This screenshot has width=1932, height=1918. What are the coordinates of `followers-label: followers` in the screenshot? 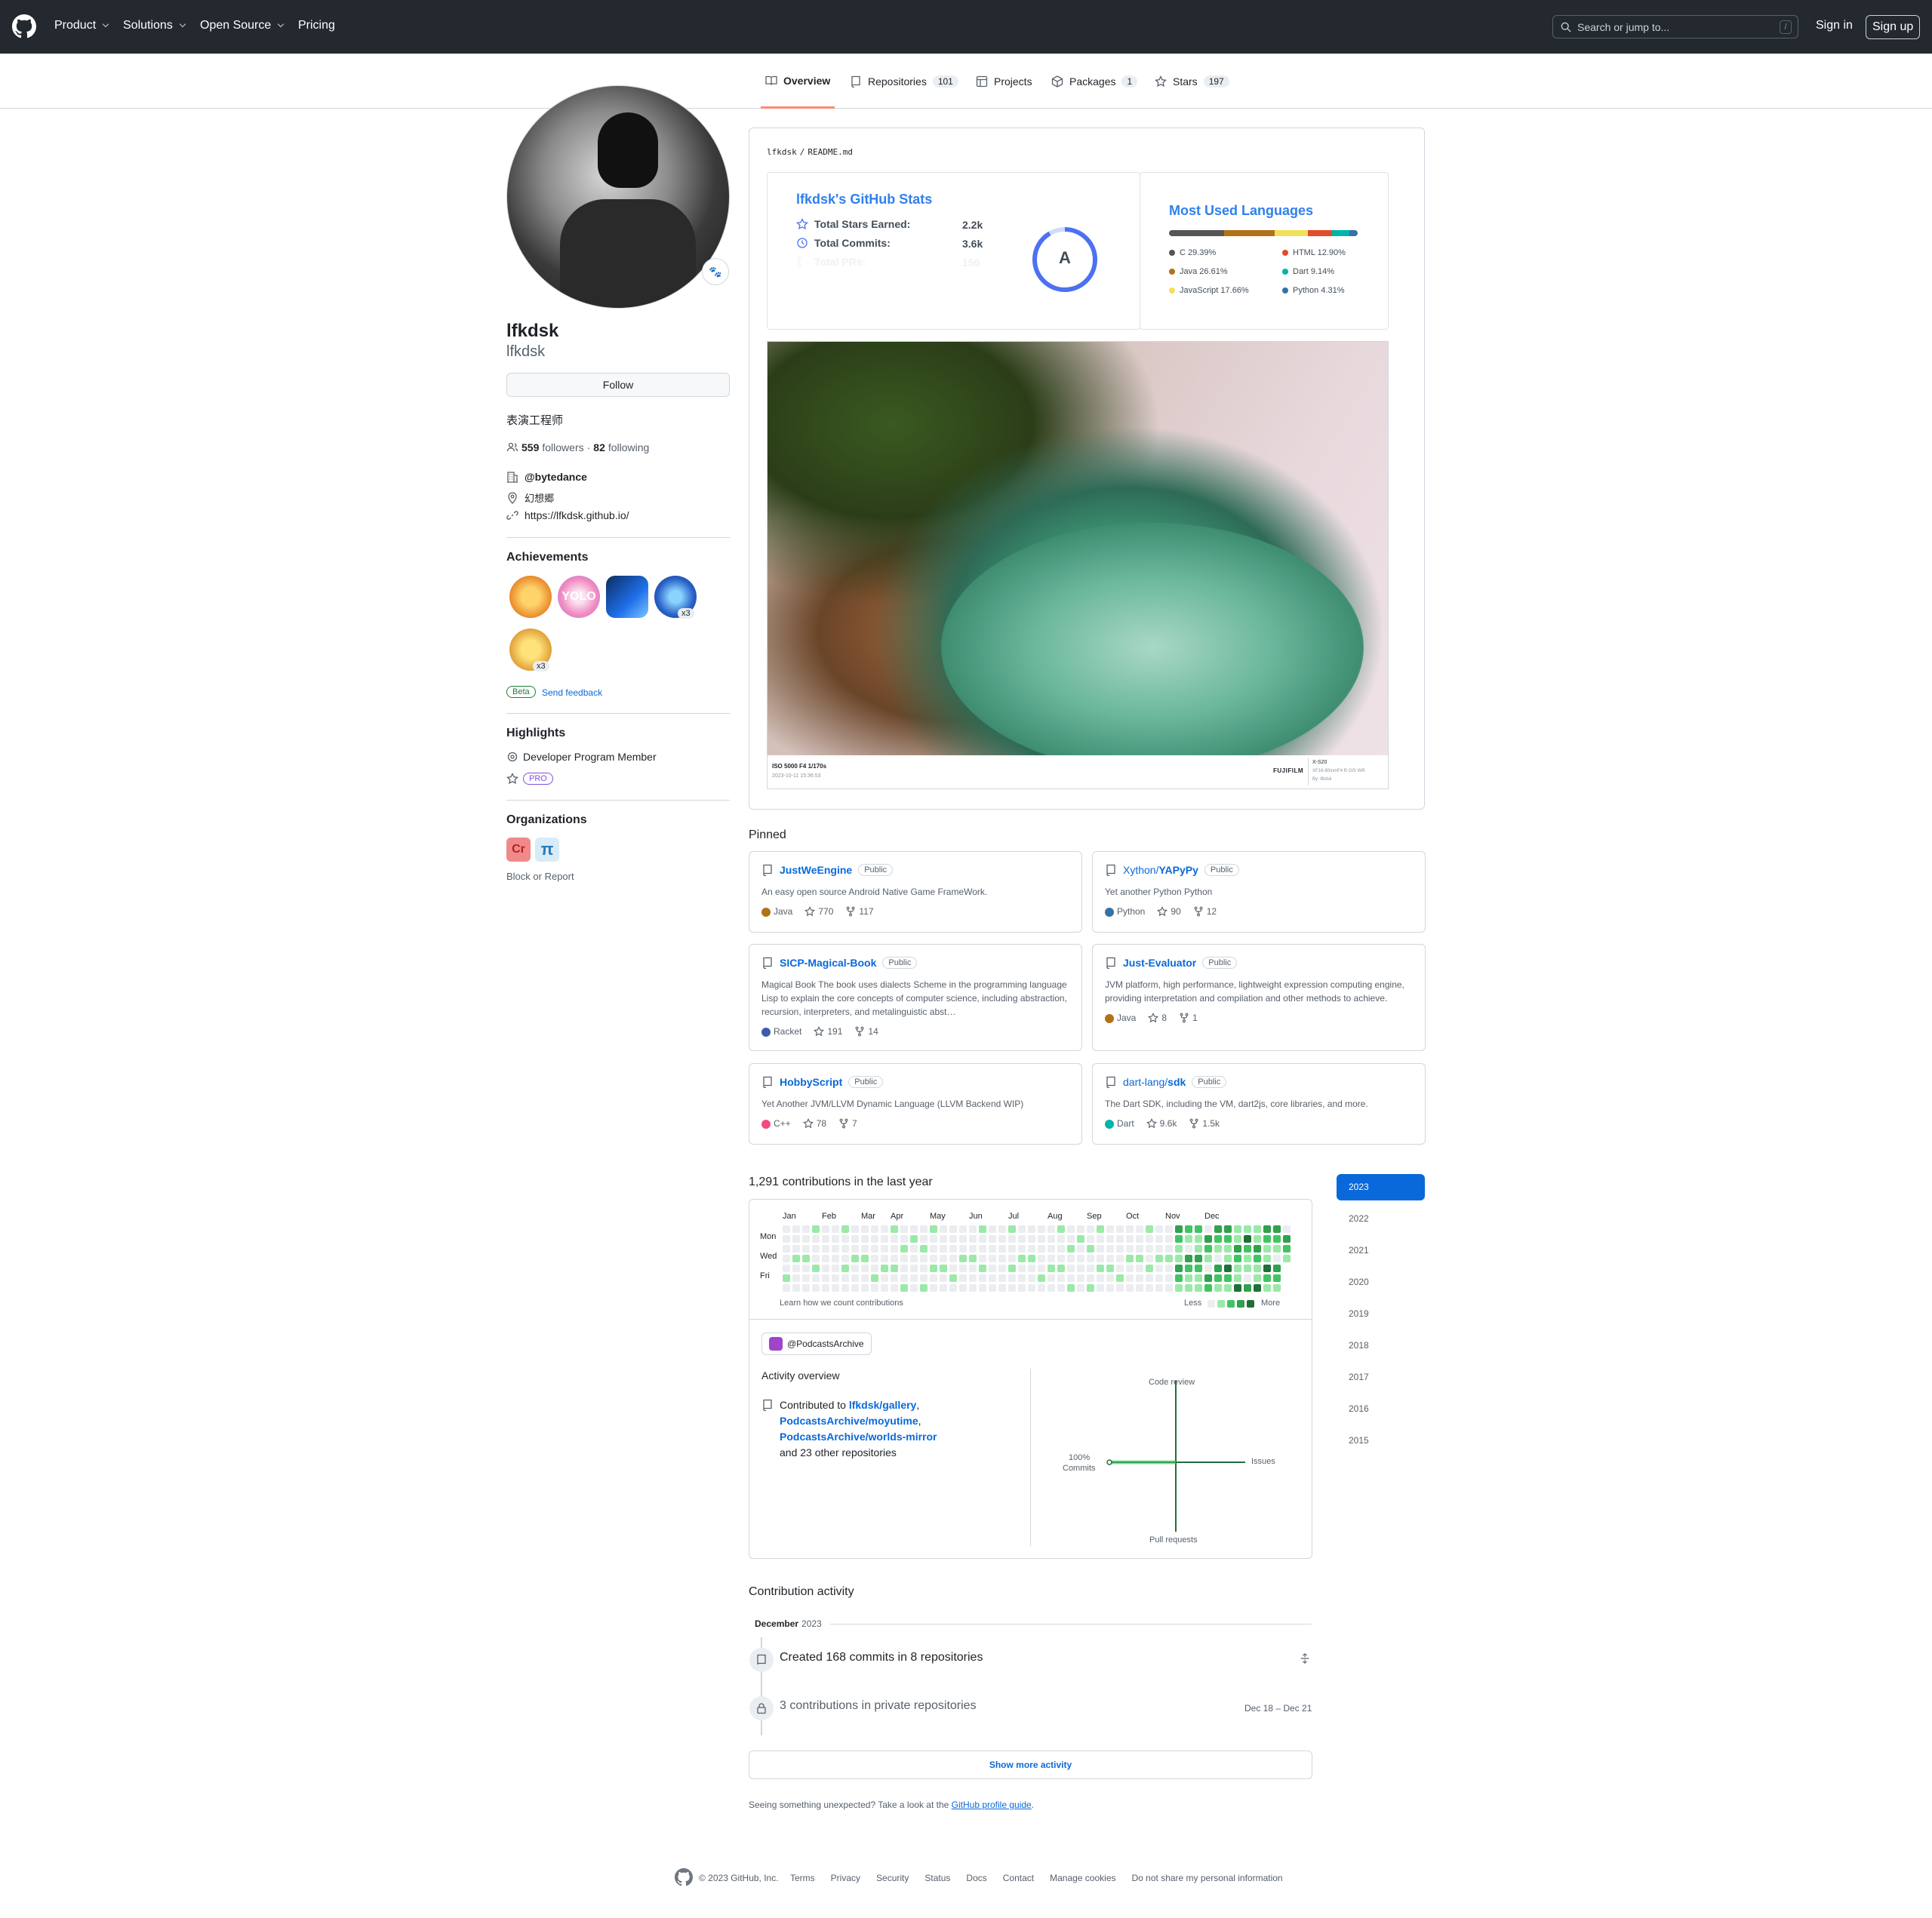 It's located at (562, 447).